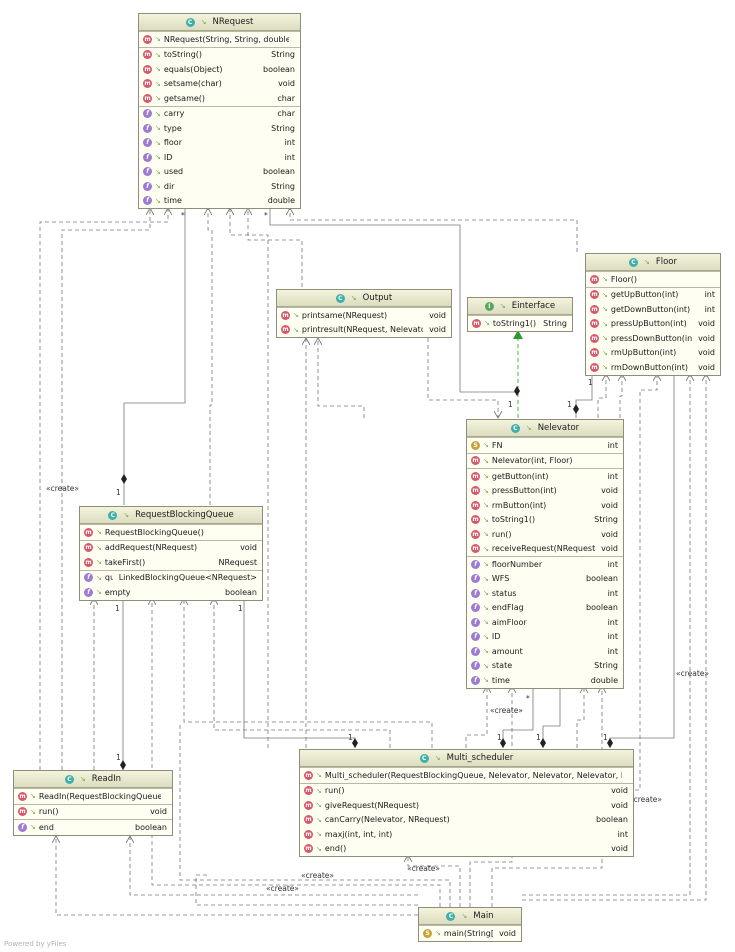 This screenshot has height=952, width=735. What do you see at coordinates (545, 505) in the screenshot?
I see `method-row: m ↘ rmButton(int) void` at bounding box center [545, 505].